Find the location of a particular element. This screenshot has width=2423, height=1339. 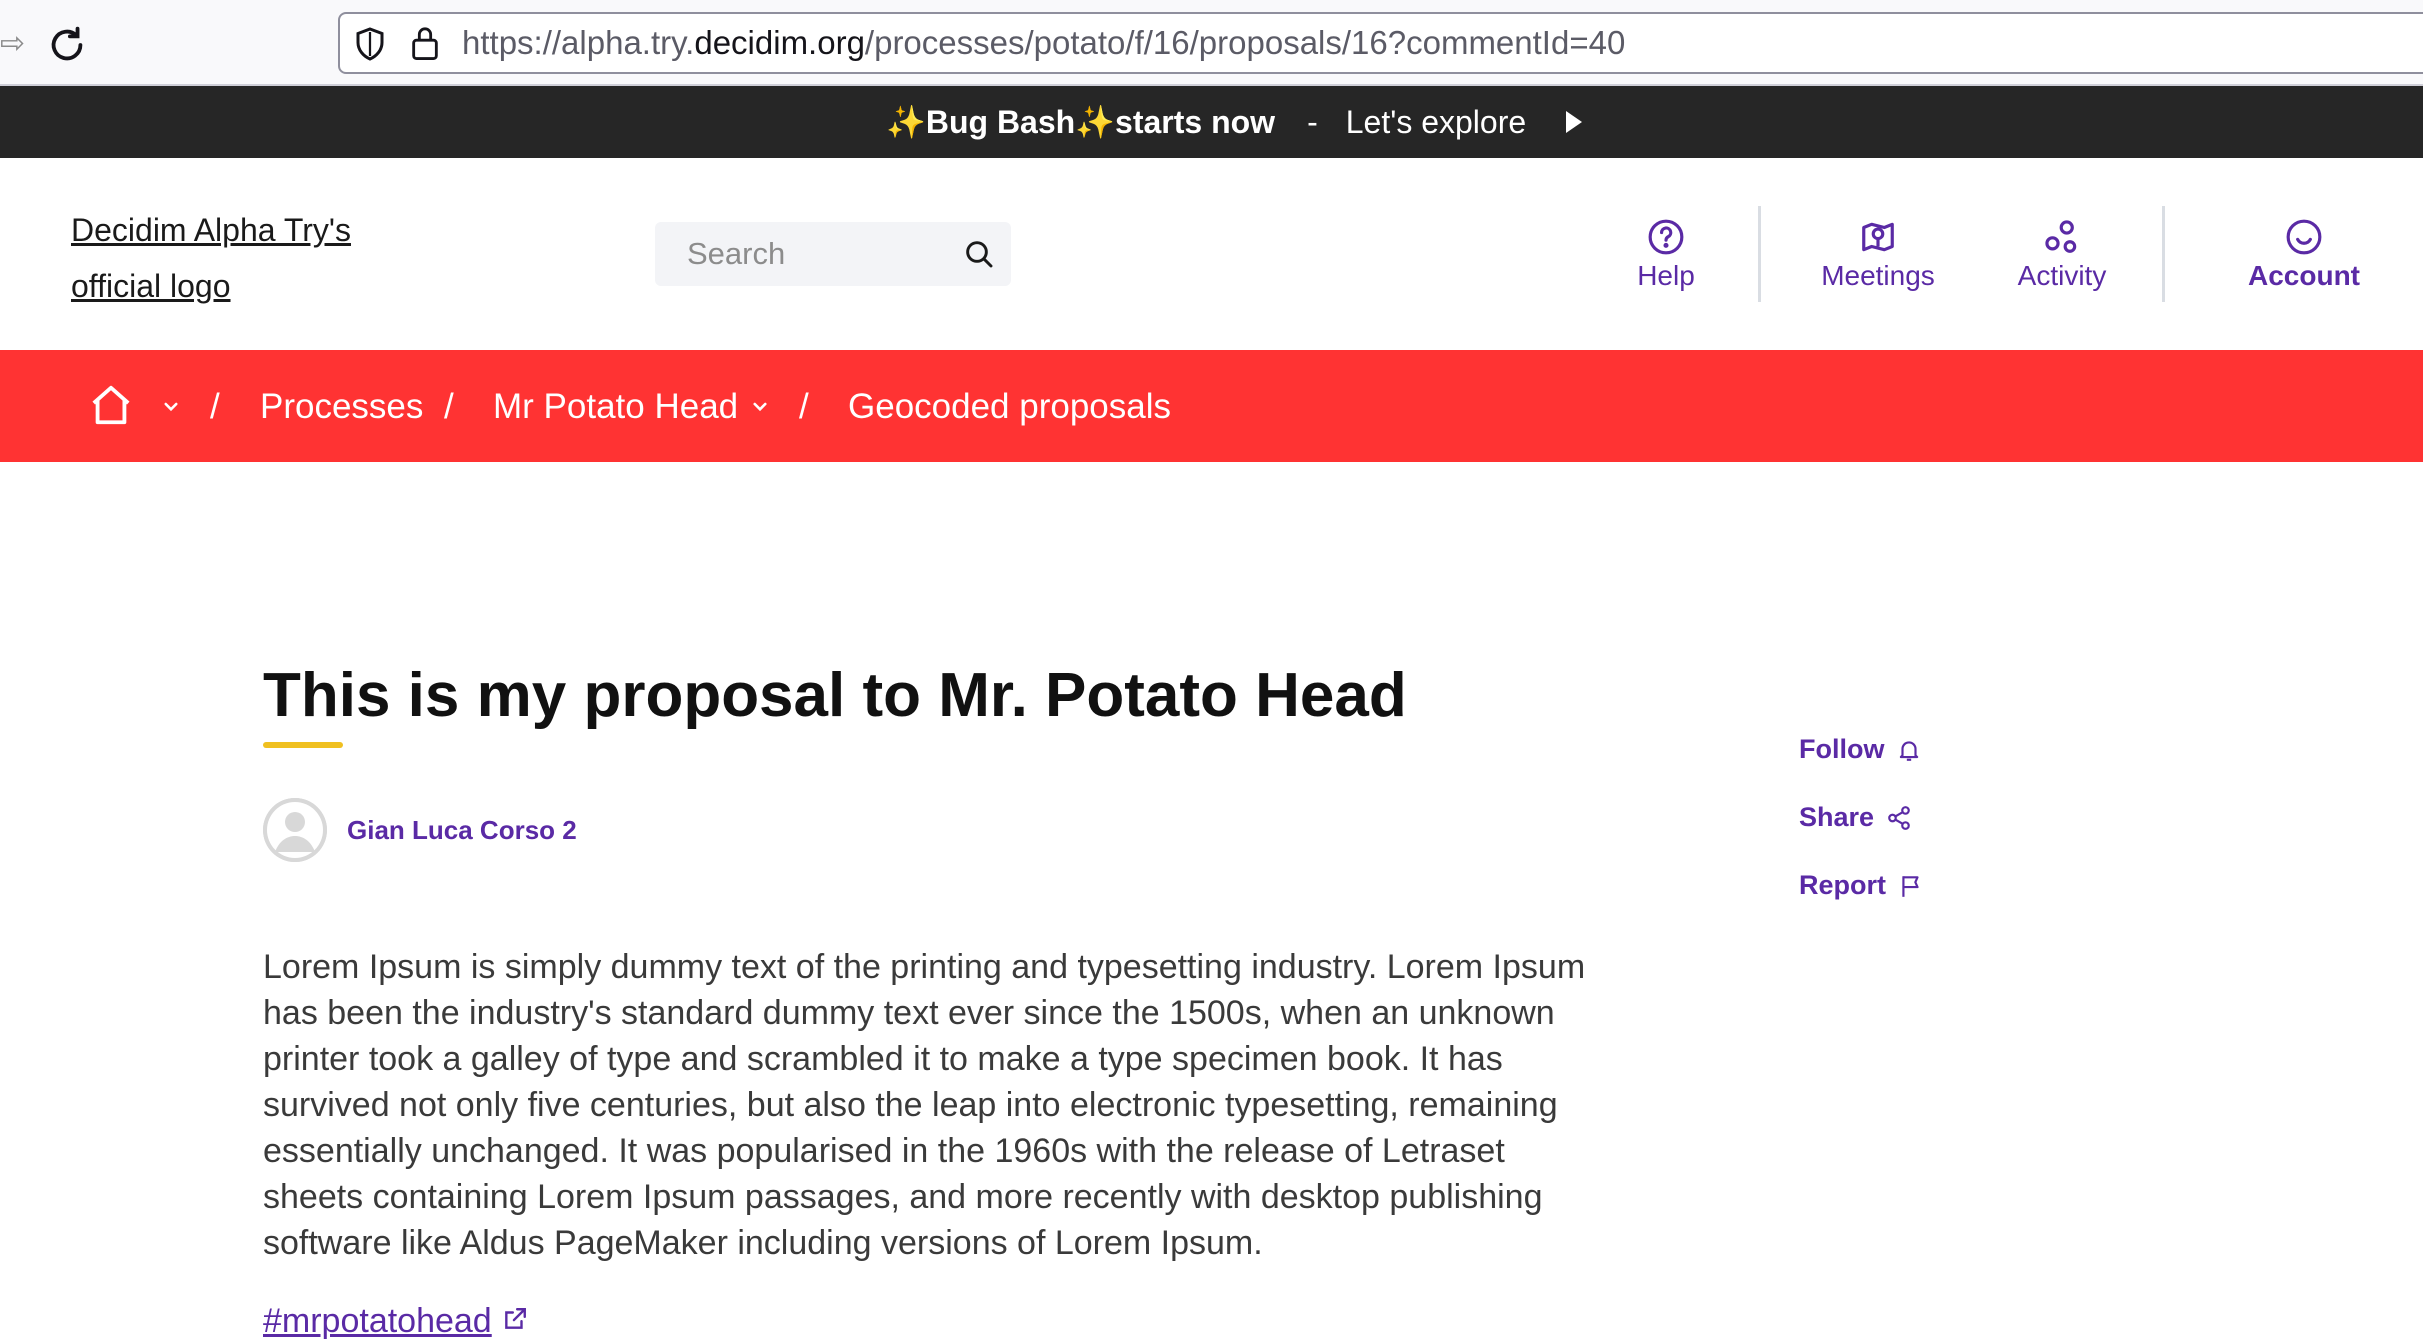

help-icon is located at coordinates (1666, 237).